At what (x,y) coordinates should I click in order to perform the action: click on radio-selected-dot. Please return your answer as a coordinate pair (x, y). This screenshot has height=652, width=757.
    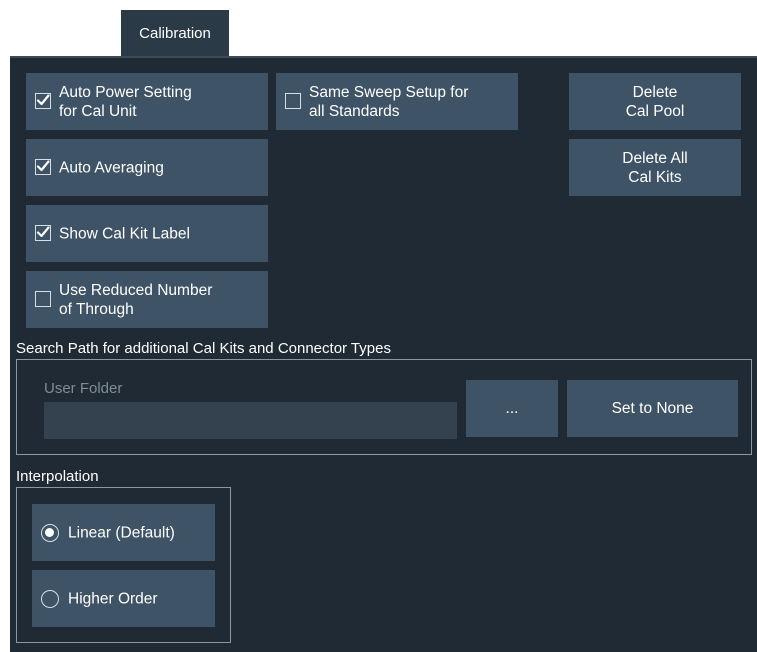
    Looking at the image, I should click on (49, 532).